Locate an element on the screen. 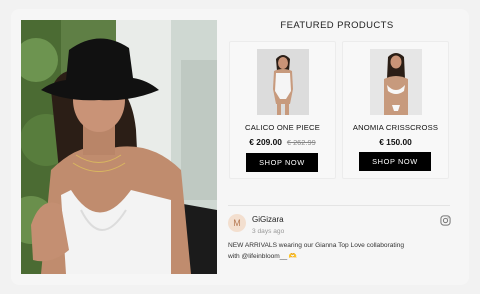 Image resolution: width=480 pixels, height=294 pixels. product-price-row: € 209.00 € 262.99 is located at coordinates (282, 142).